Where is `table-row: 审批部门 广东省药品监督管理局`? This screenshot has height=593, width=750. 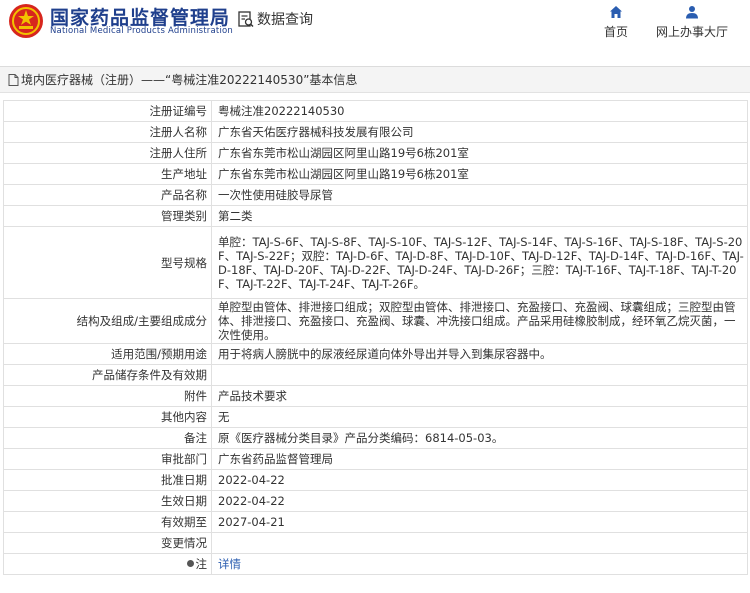 table-row: 审批部门 广东省药品监督管理局 is located at coordinates (375, 459).